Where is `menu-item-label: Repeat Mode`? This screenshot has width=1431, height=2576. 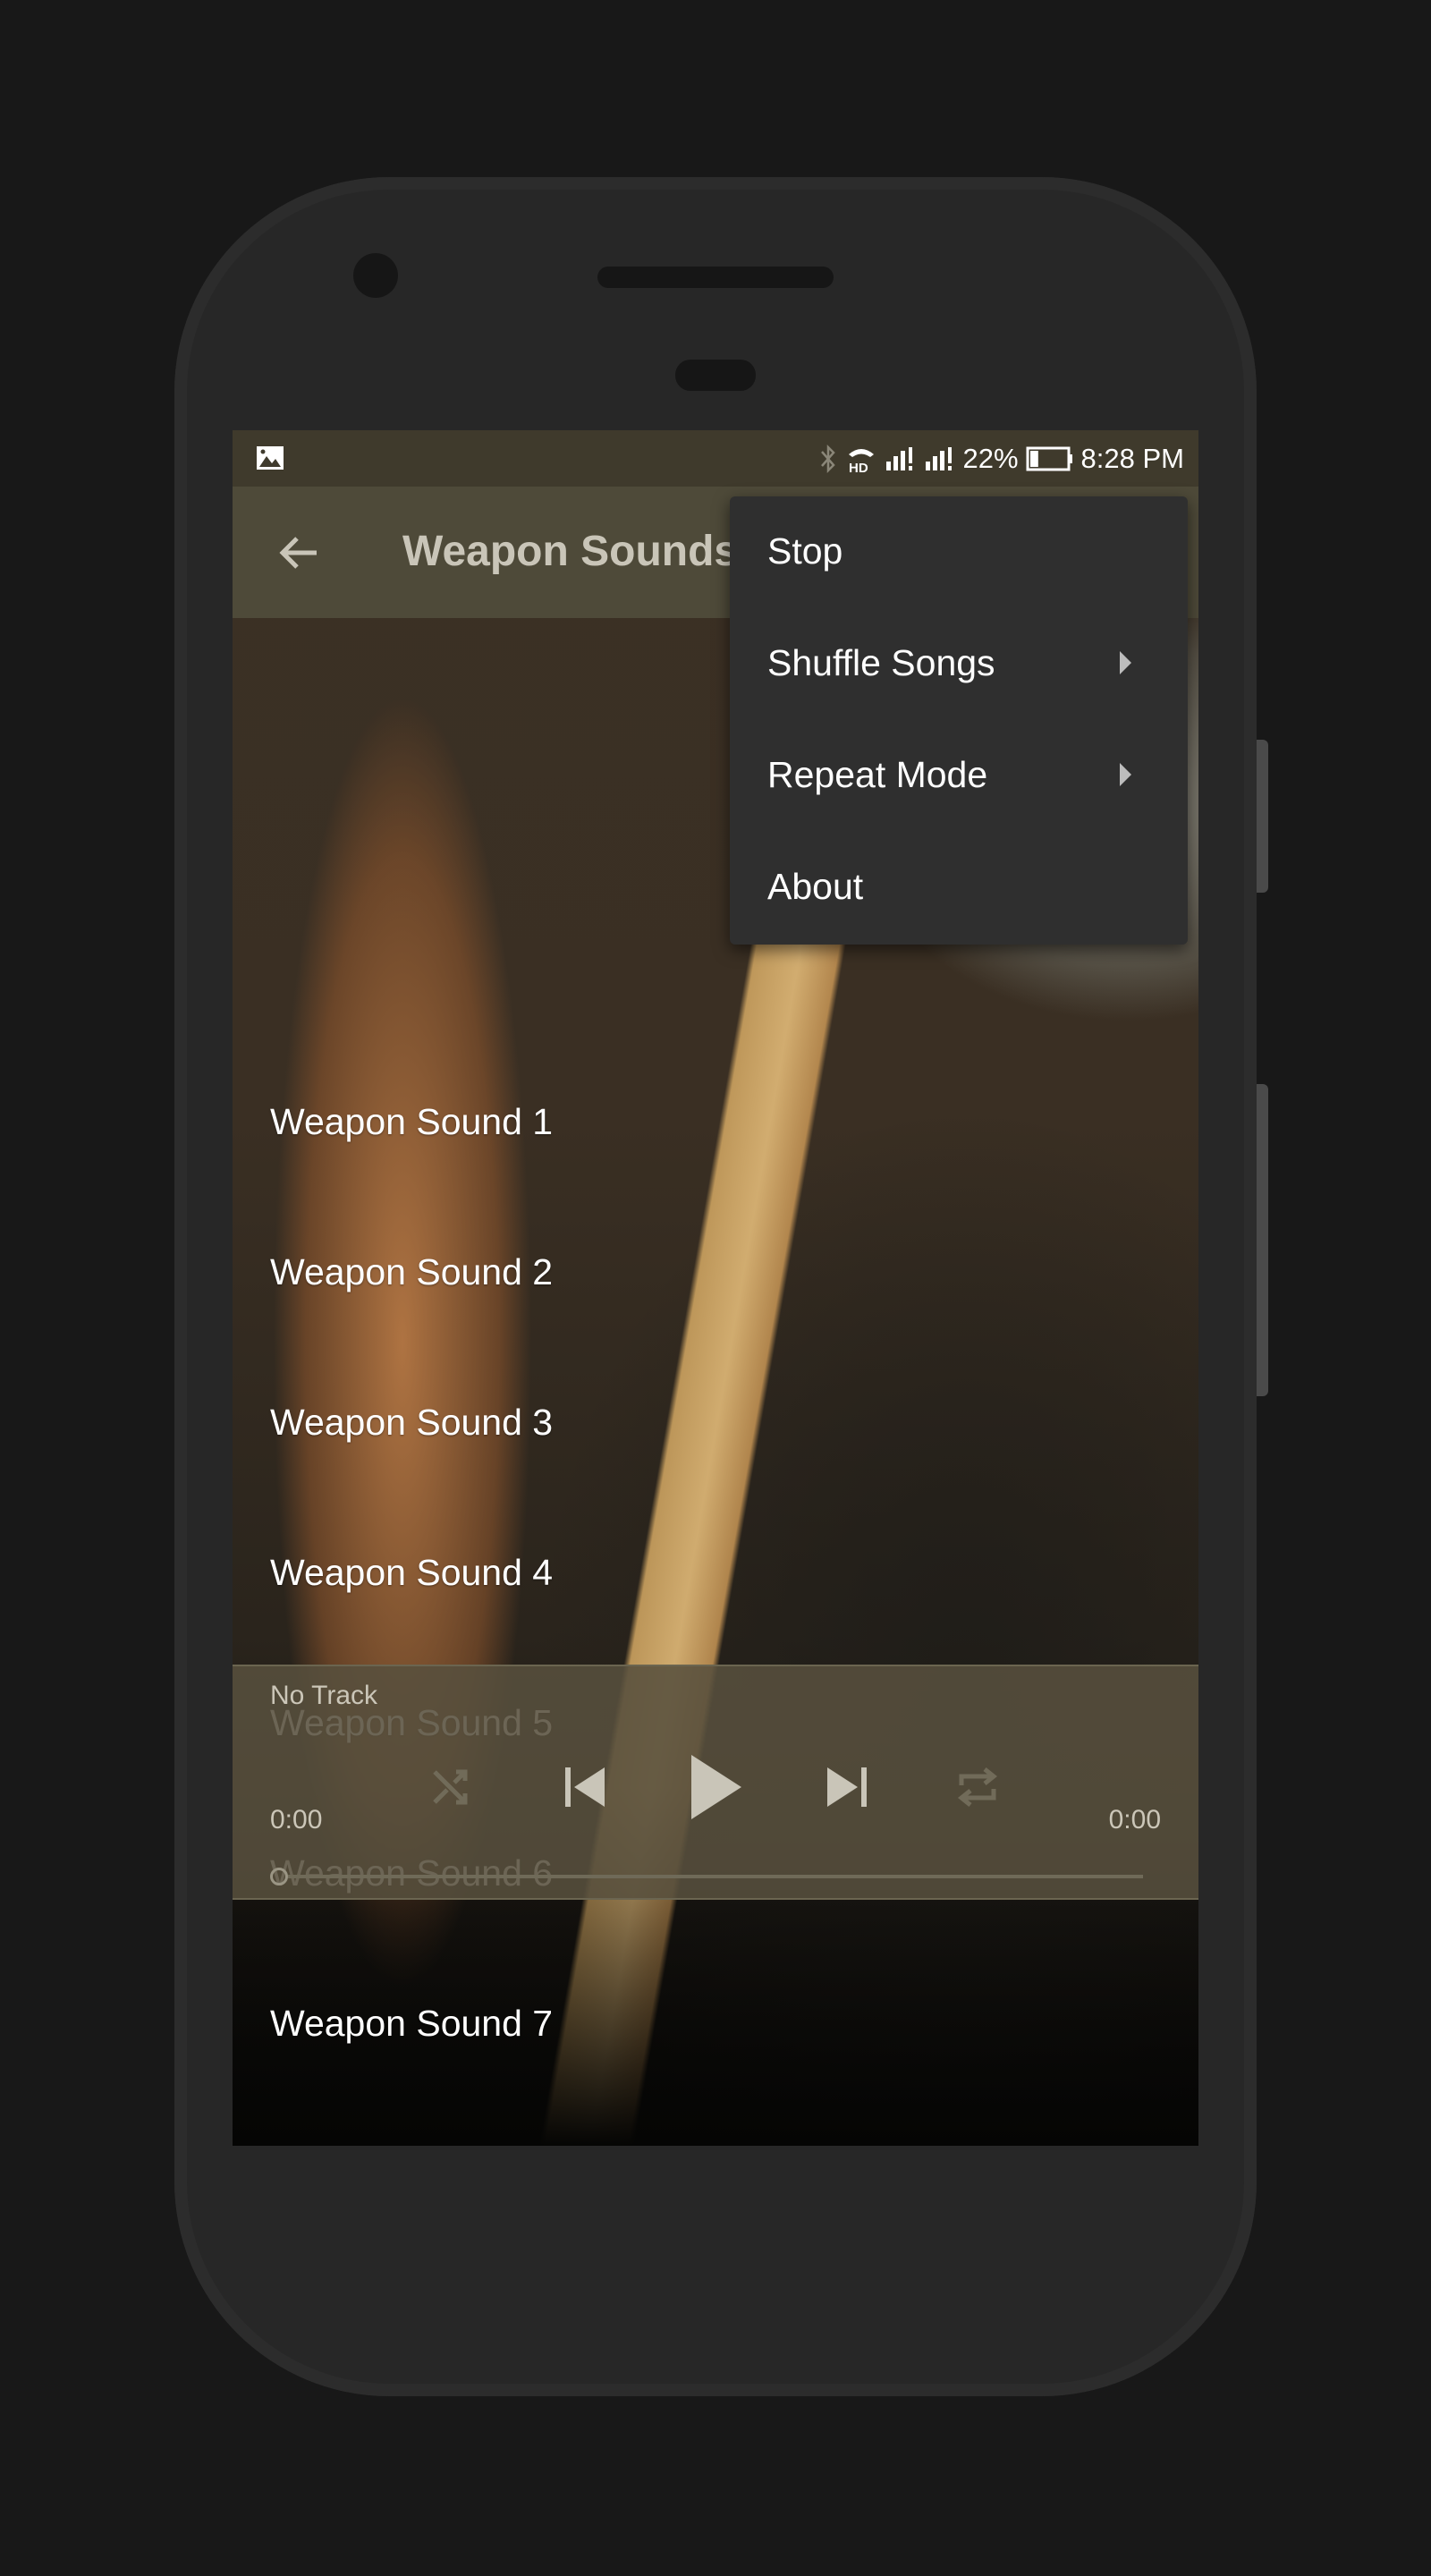 menu-item-label: Repeat Mode is located at coordinates (878, 774).